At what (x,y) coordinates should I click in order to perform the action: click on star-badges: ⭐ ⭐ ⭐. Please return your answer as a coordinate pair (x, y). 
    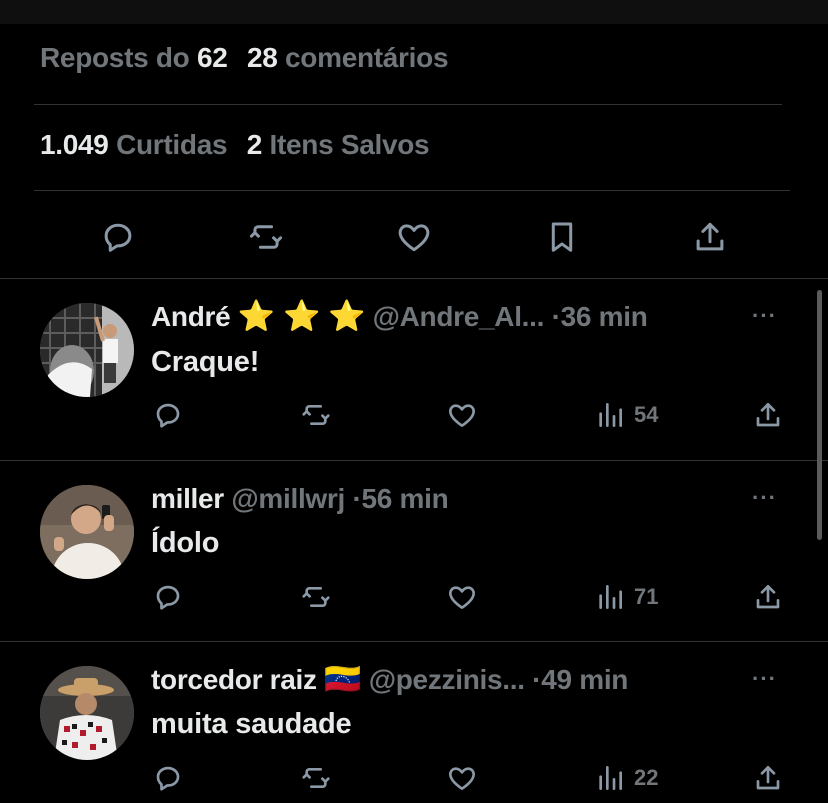
    Looking at the image, I should click on (301, 316).